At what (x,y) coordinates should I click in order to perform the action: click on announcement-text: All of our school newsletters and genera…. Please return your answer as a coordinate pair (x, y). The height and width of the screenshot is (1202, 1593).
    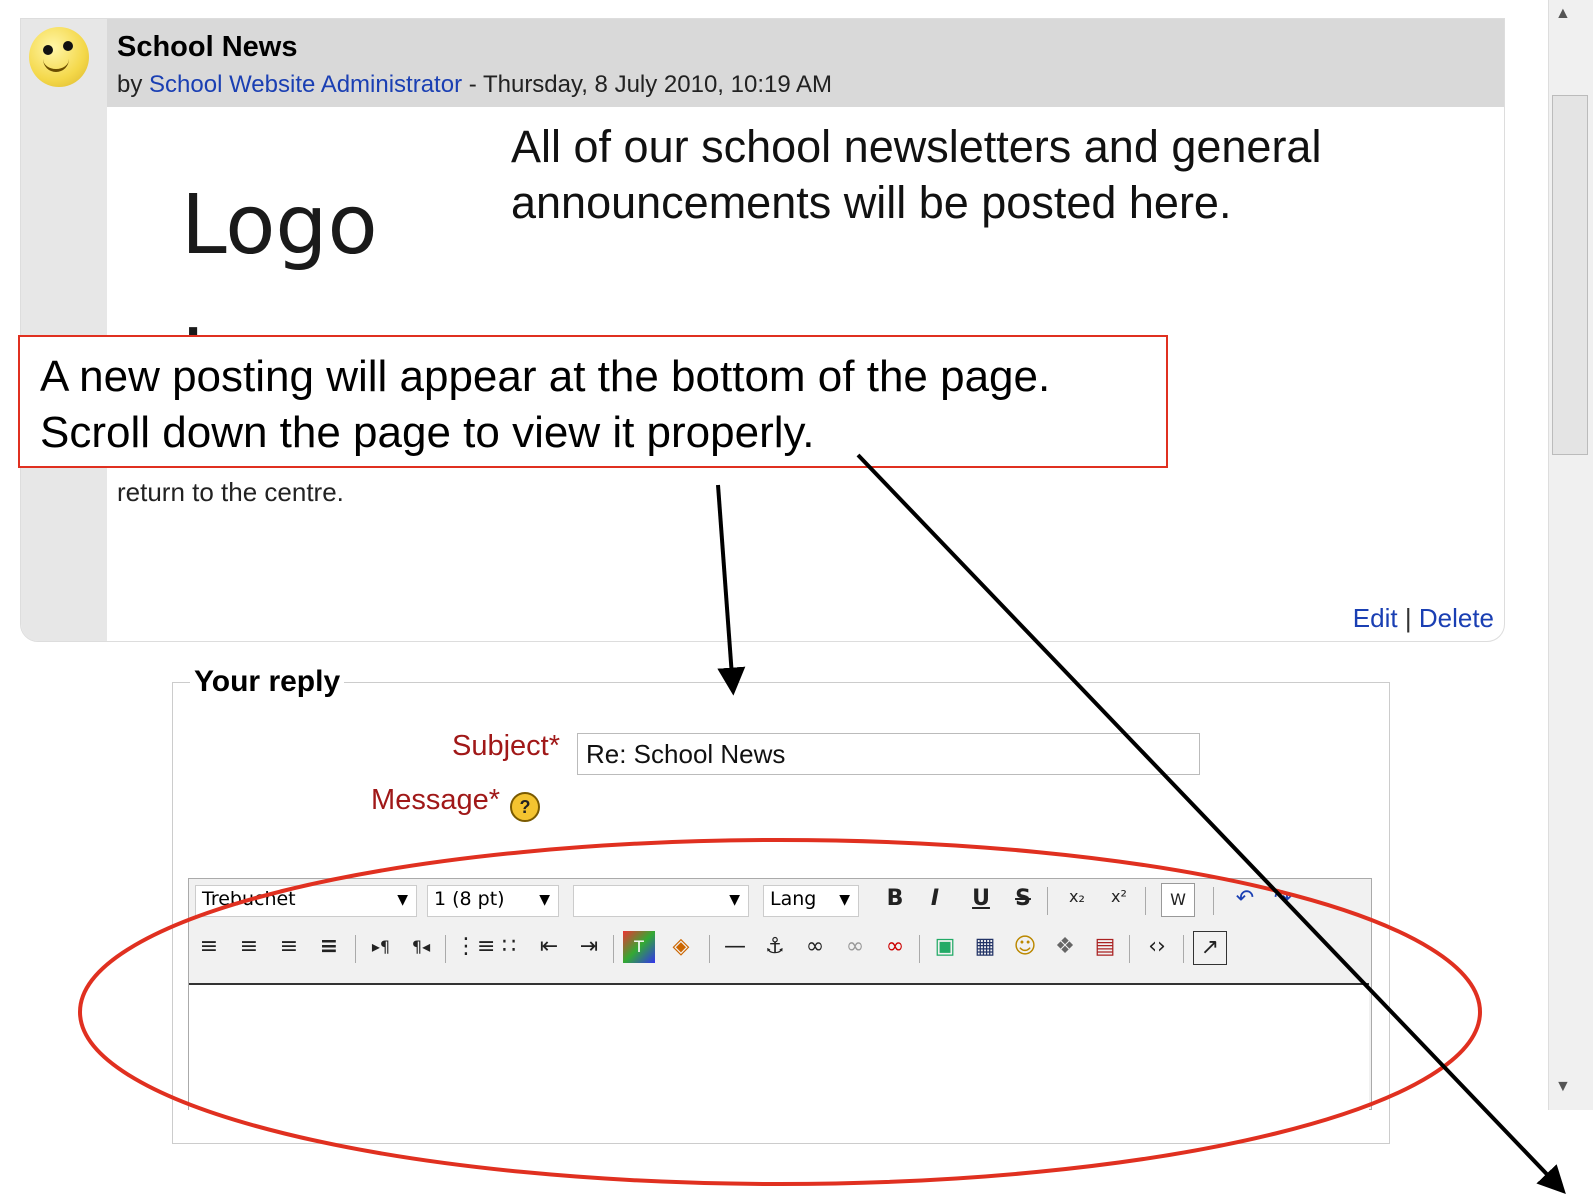
    Looking at the image, I should click on (916, 174).